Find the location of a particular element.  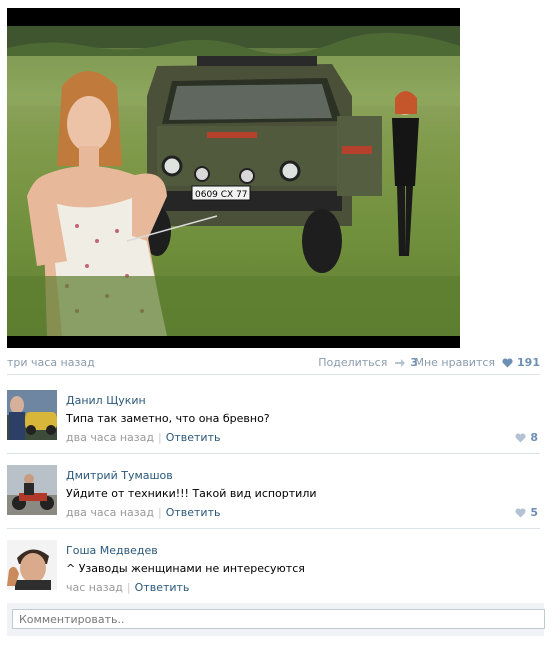

comment-text: ^ Узаводы женщинами не интересуются is located at coordinates (185, 568).